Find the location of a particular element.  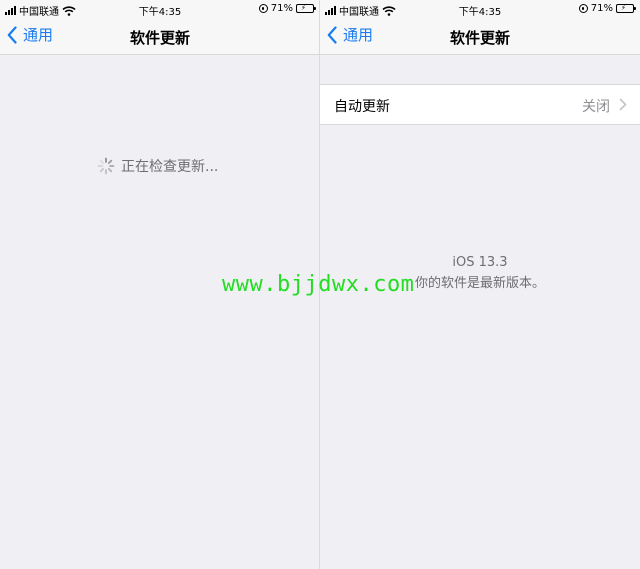

auto-update-value: 关闭 is located at coordinates (596, 107).